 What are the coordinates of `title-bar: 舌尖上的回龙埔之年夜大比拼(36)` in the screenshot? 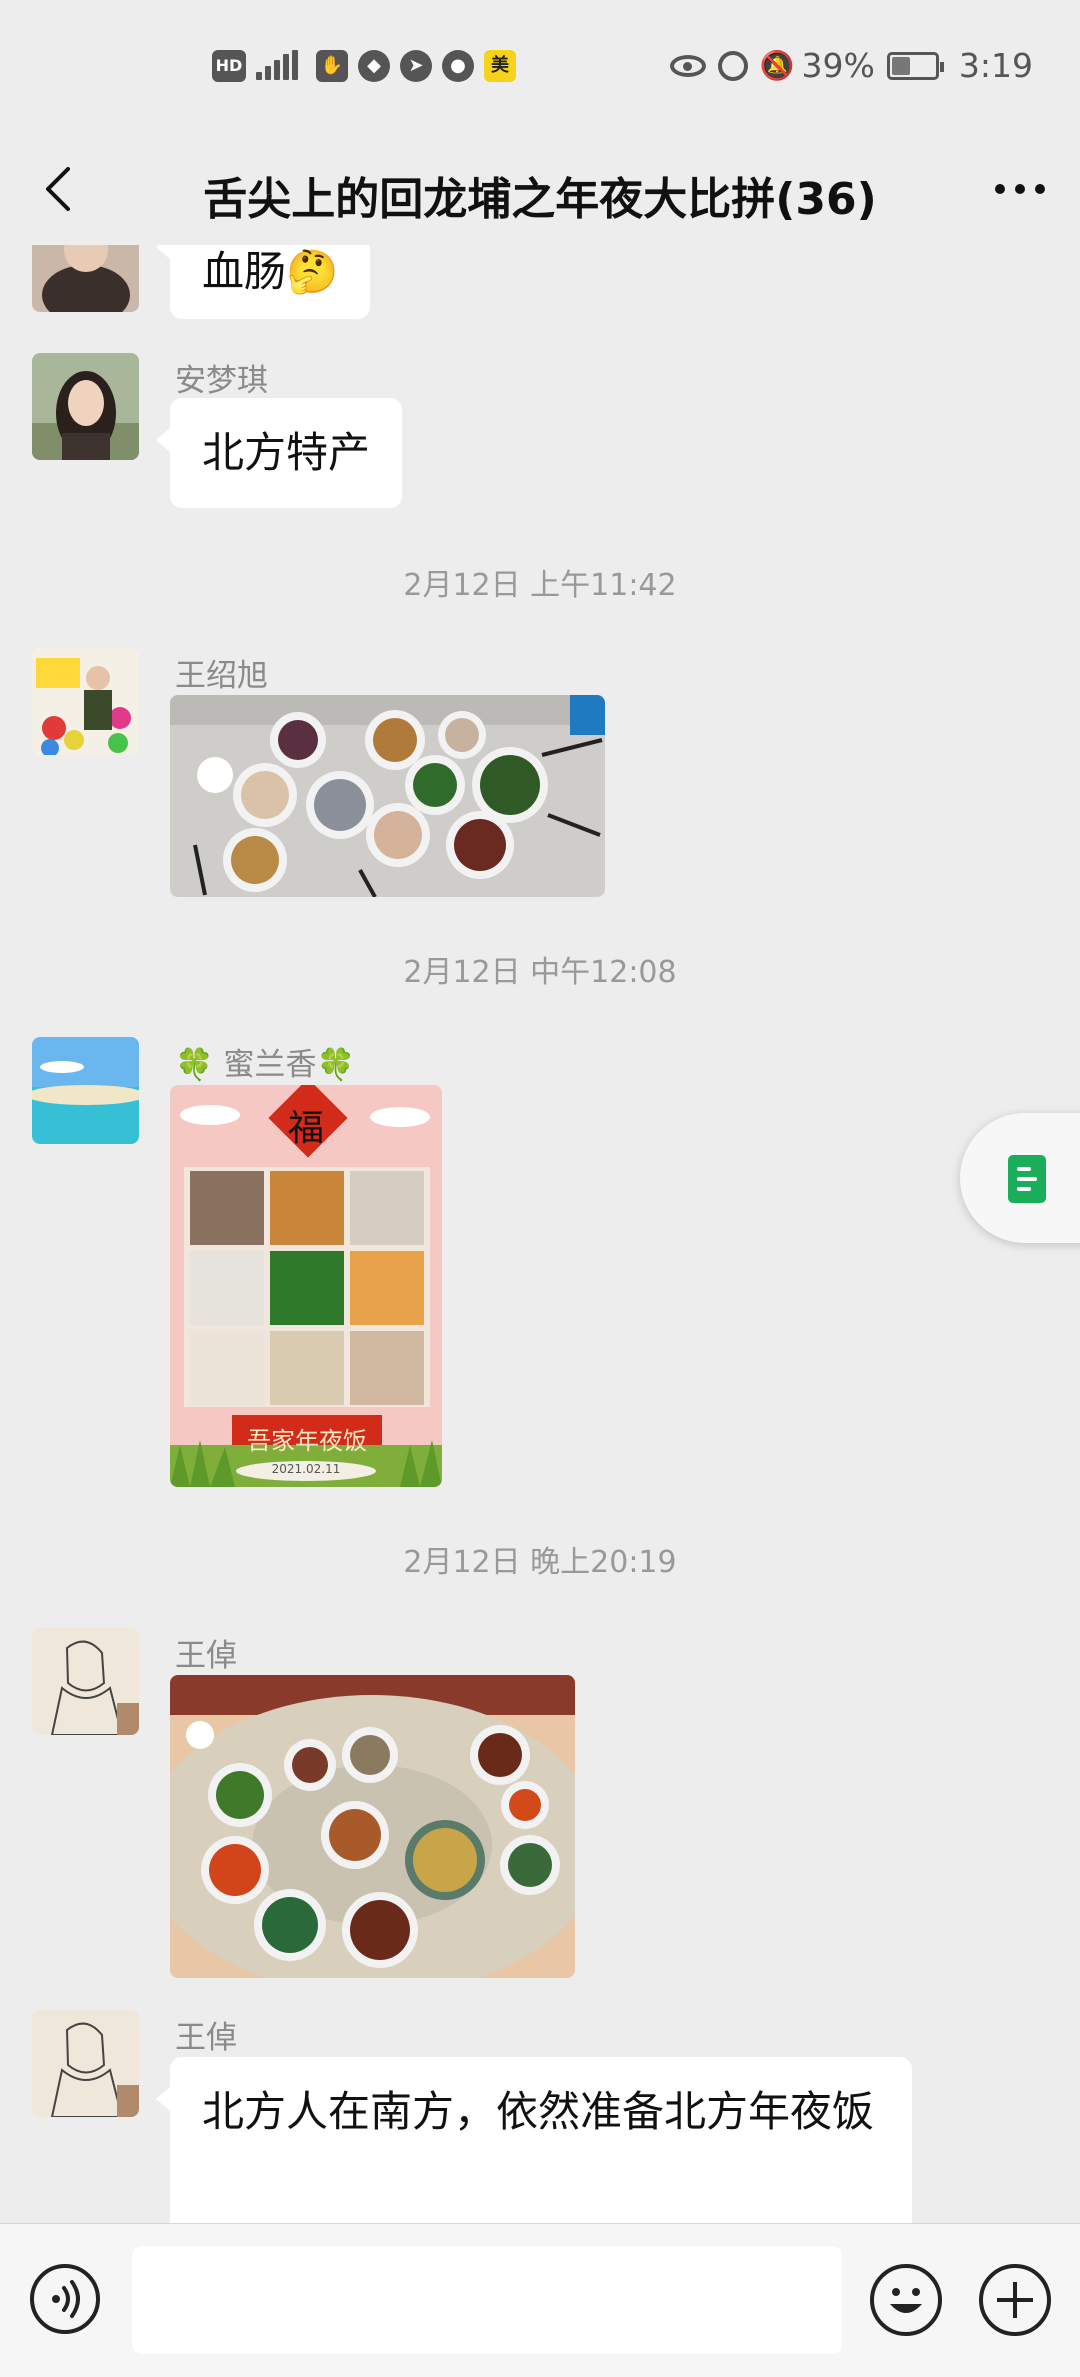 It's located at (540, 190).